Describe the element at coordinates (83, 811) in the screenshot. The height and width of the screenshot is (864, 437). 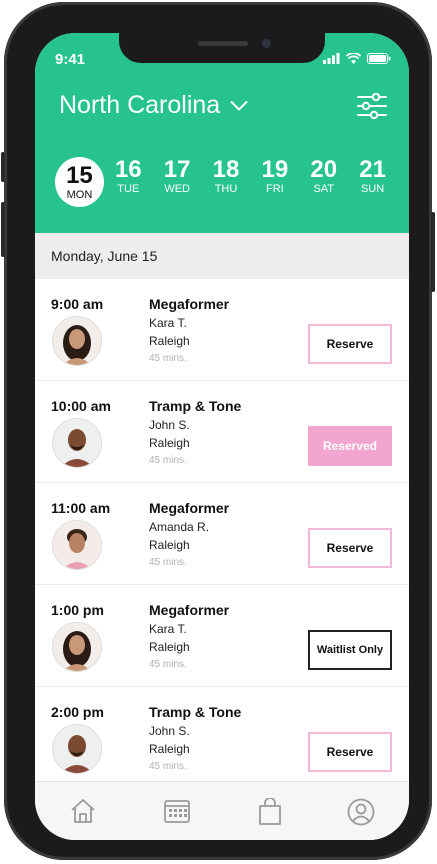
I see `home-icon` at that location.